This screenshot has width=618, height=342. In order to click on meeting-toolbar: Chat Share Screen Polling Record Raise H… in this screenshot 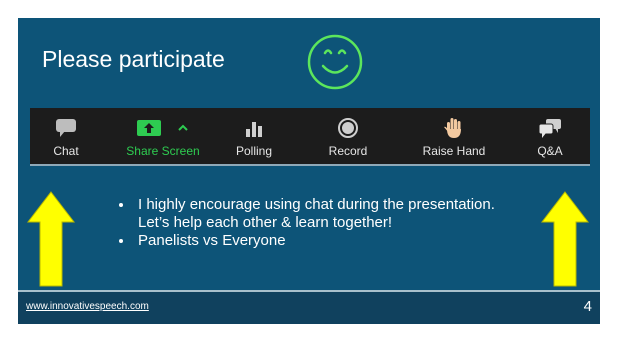, I will do `click(310, 136)`.